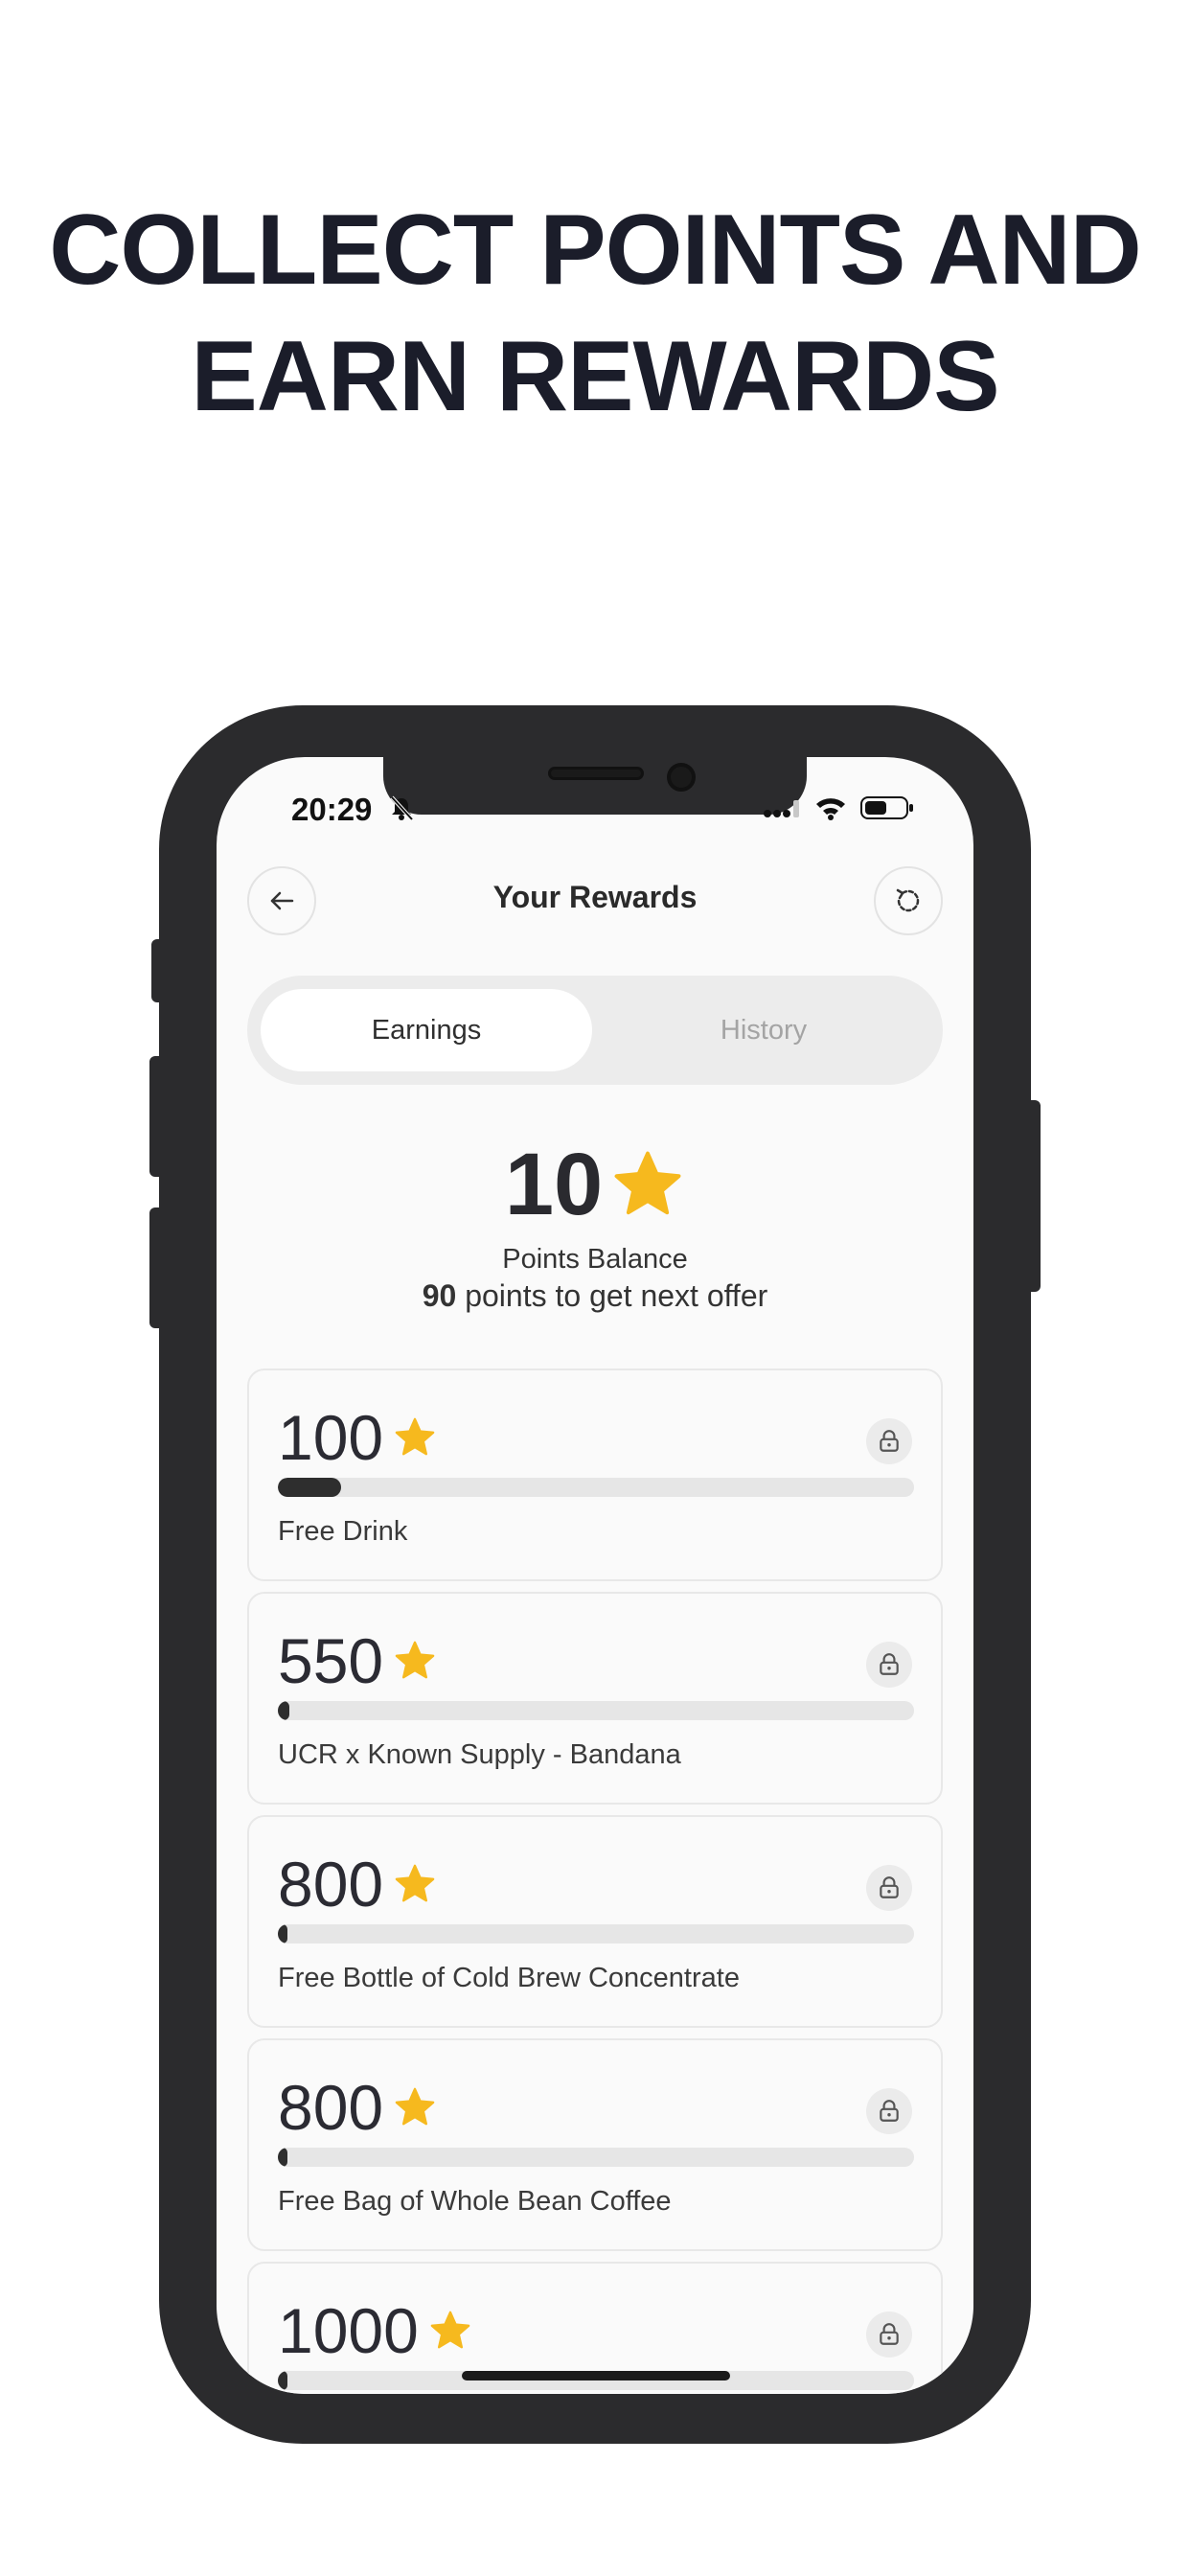 The width and height of the screenshot is (1190, 2576). Describe the element at coordinates (509, 1978) in the screenshot. I see `reward-name: Free Bottle of Cold Brew Concentrate` at that location.